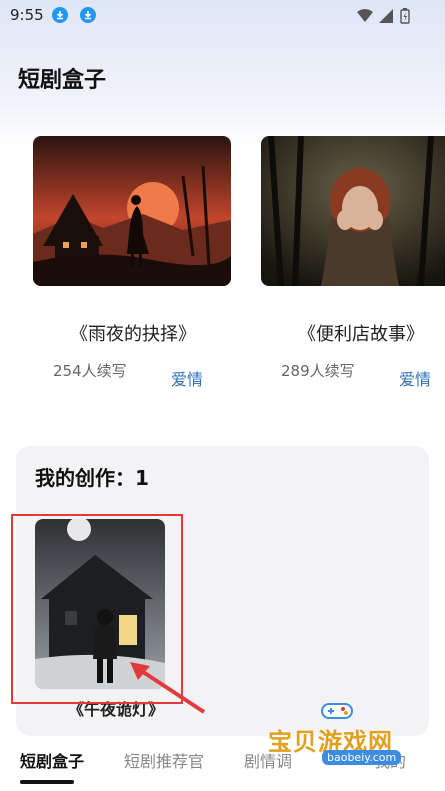 This screenshot has height=791, width=445. I want to click on signal-icon, so click(386, 16).